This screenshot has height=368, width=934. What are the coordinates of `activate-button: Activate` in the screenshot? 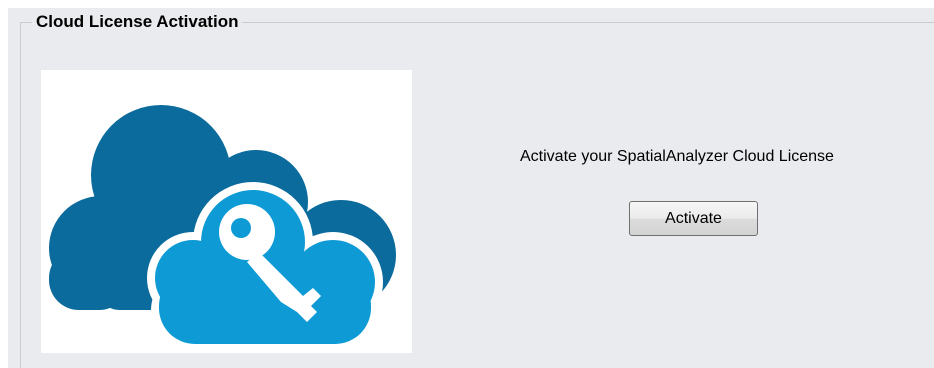 It's located at (693, 218).